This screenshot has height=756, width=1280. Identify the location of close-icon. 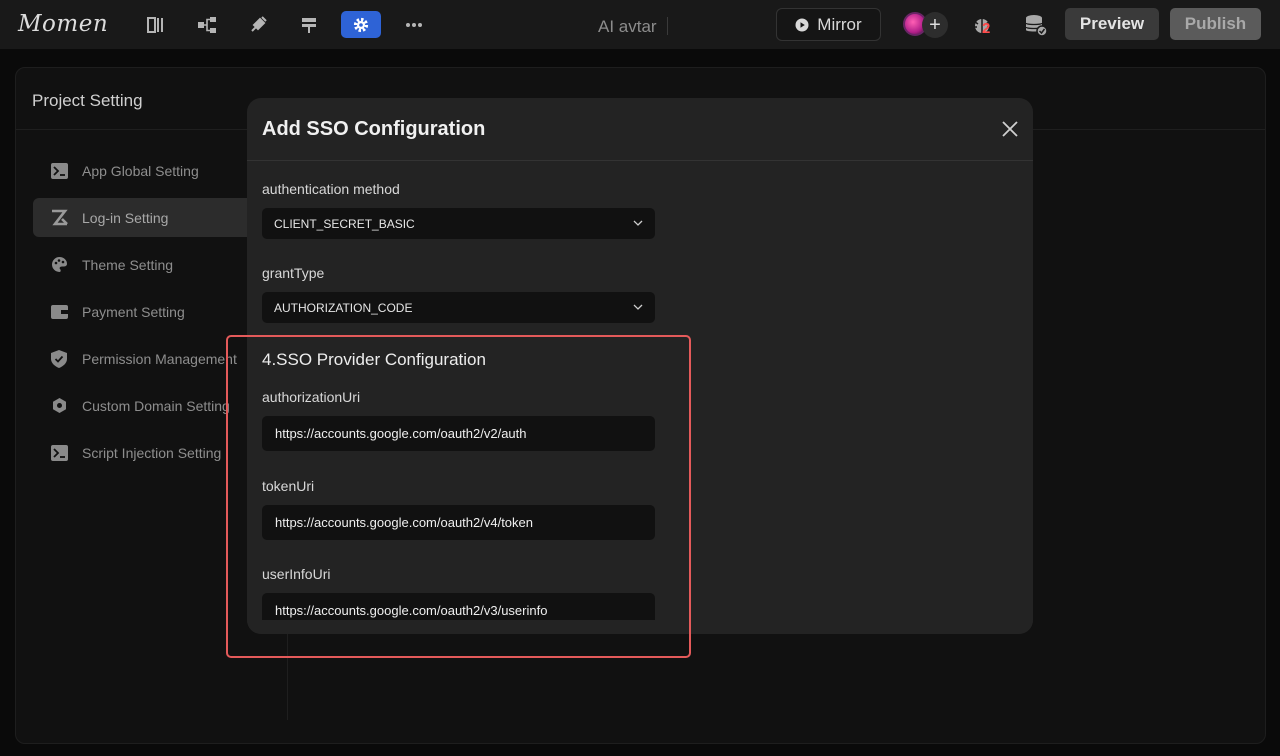
(1010, 129).